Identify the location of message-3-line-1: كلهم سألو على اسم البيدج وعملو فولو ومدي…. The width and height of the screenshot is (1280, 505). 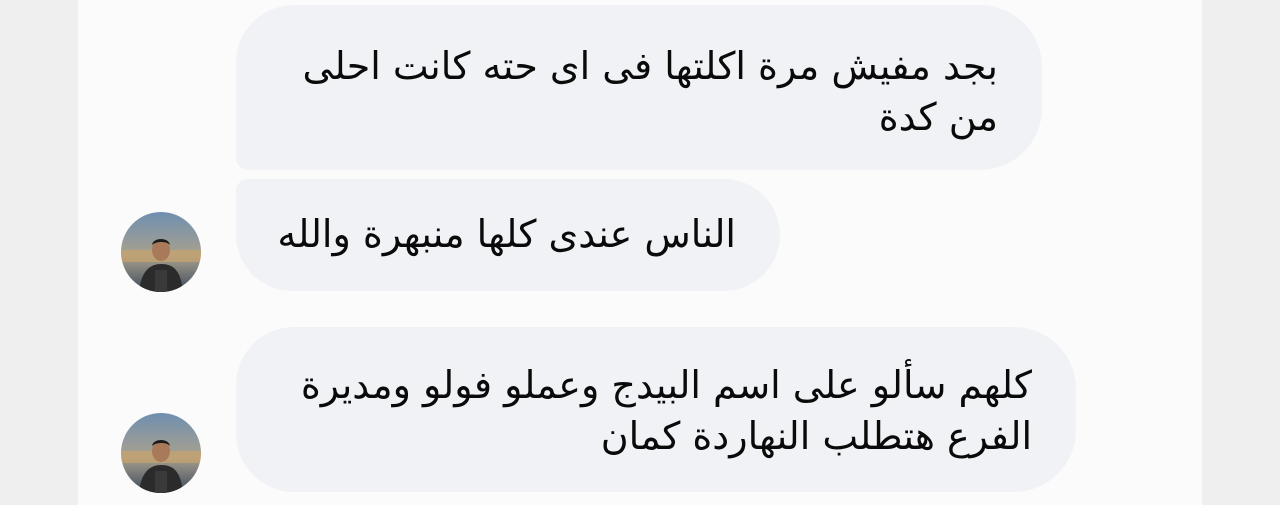
(666, 385).